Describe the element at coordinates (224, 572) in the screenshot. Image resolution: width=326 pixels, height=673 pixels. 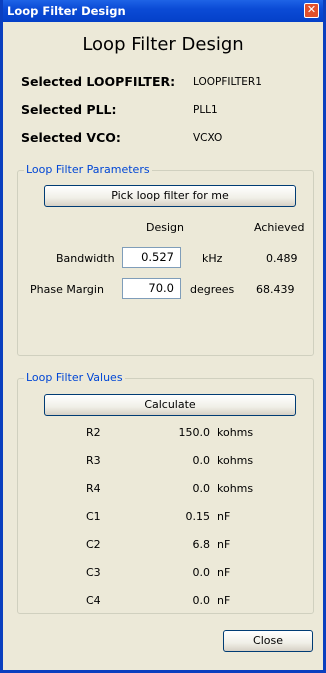
I see `c3-unit: nF` at that location.